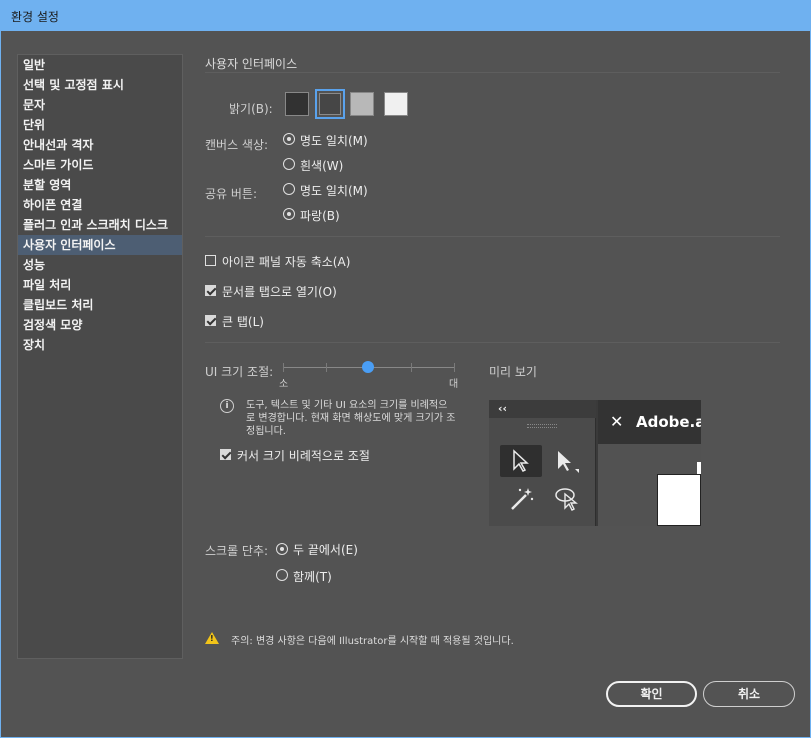  I want to click on canvas-color-match-radio, so click(289, 139).